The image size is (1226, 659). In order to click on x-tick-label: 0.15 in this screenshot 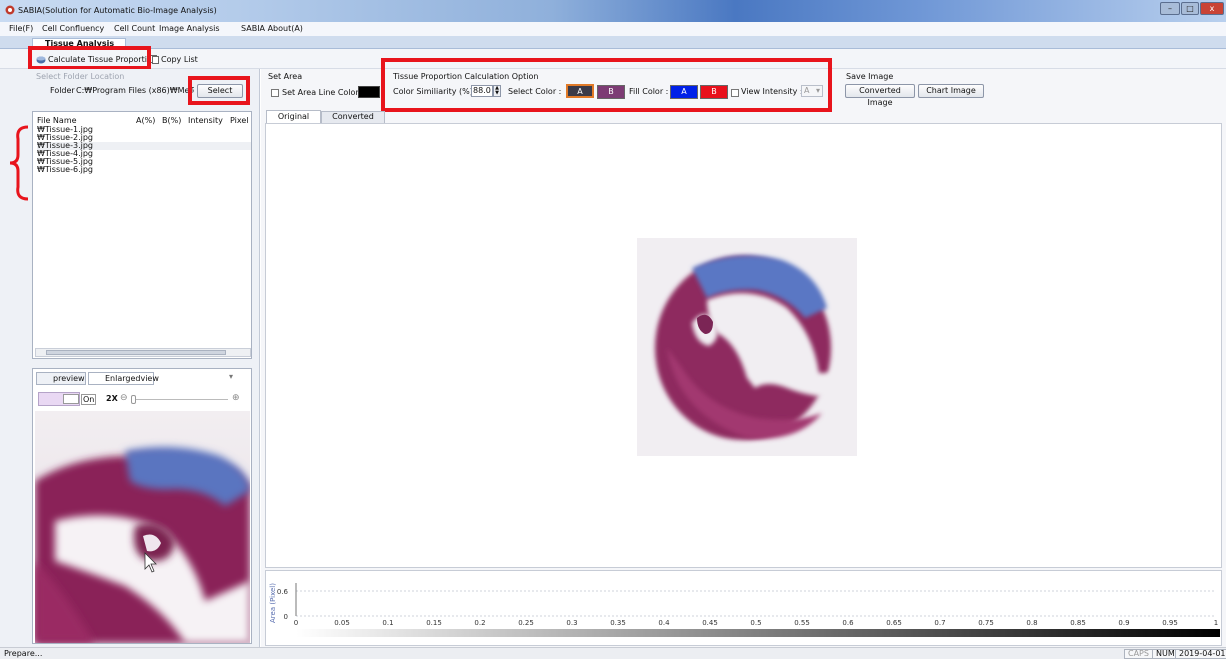, I will do `click(434, 623)`.